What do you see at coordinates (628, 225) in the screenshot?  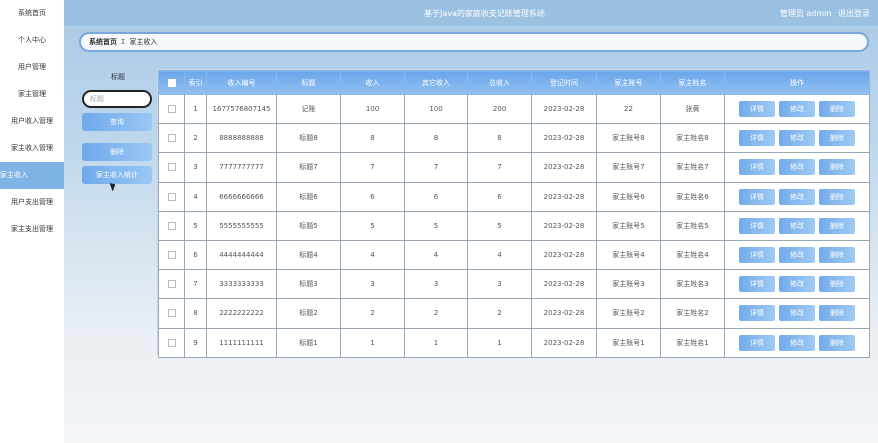 I see `cell-householder-account: 家主账号5` at bounding box center [628, 225].